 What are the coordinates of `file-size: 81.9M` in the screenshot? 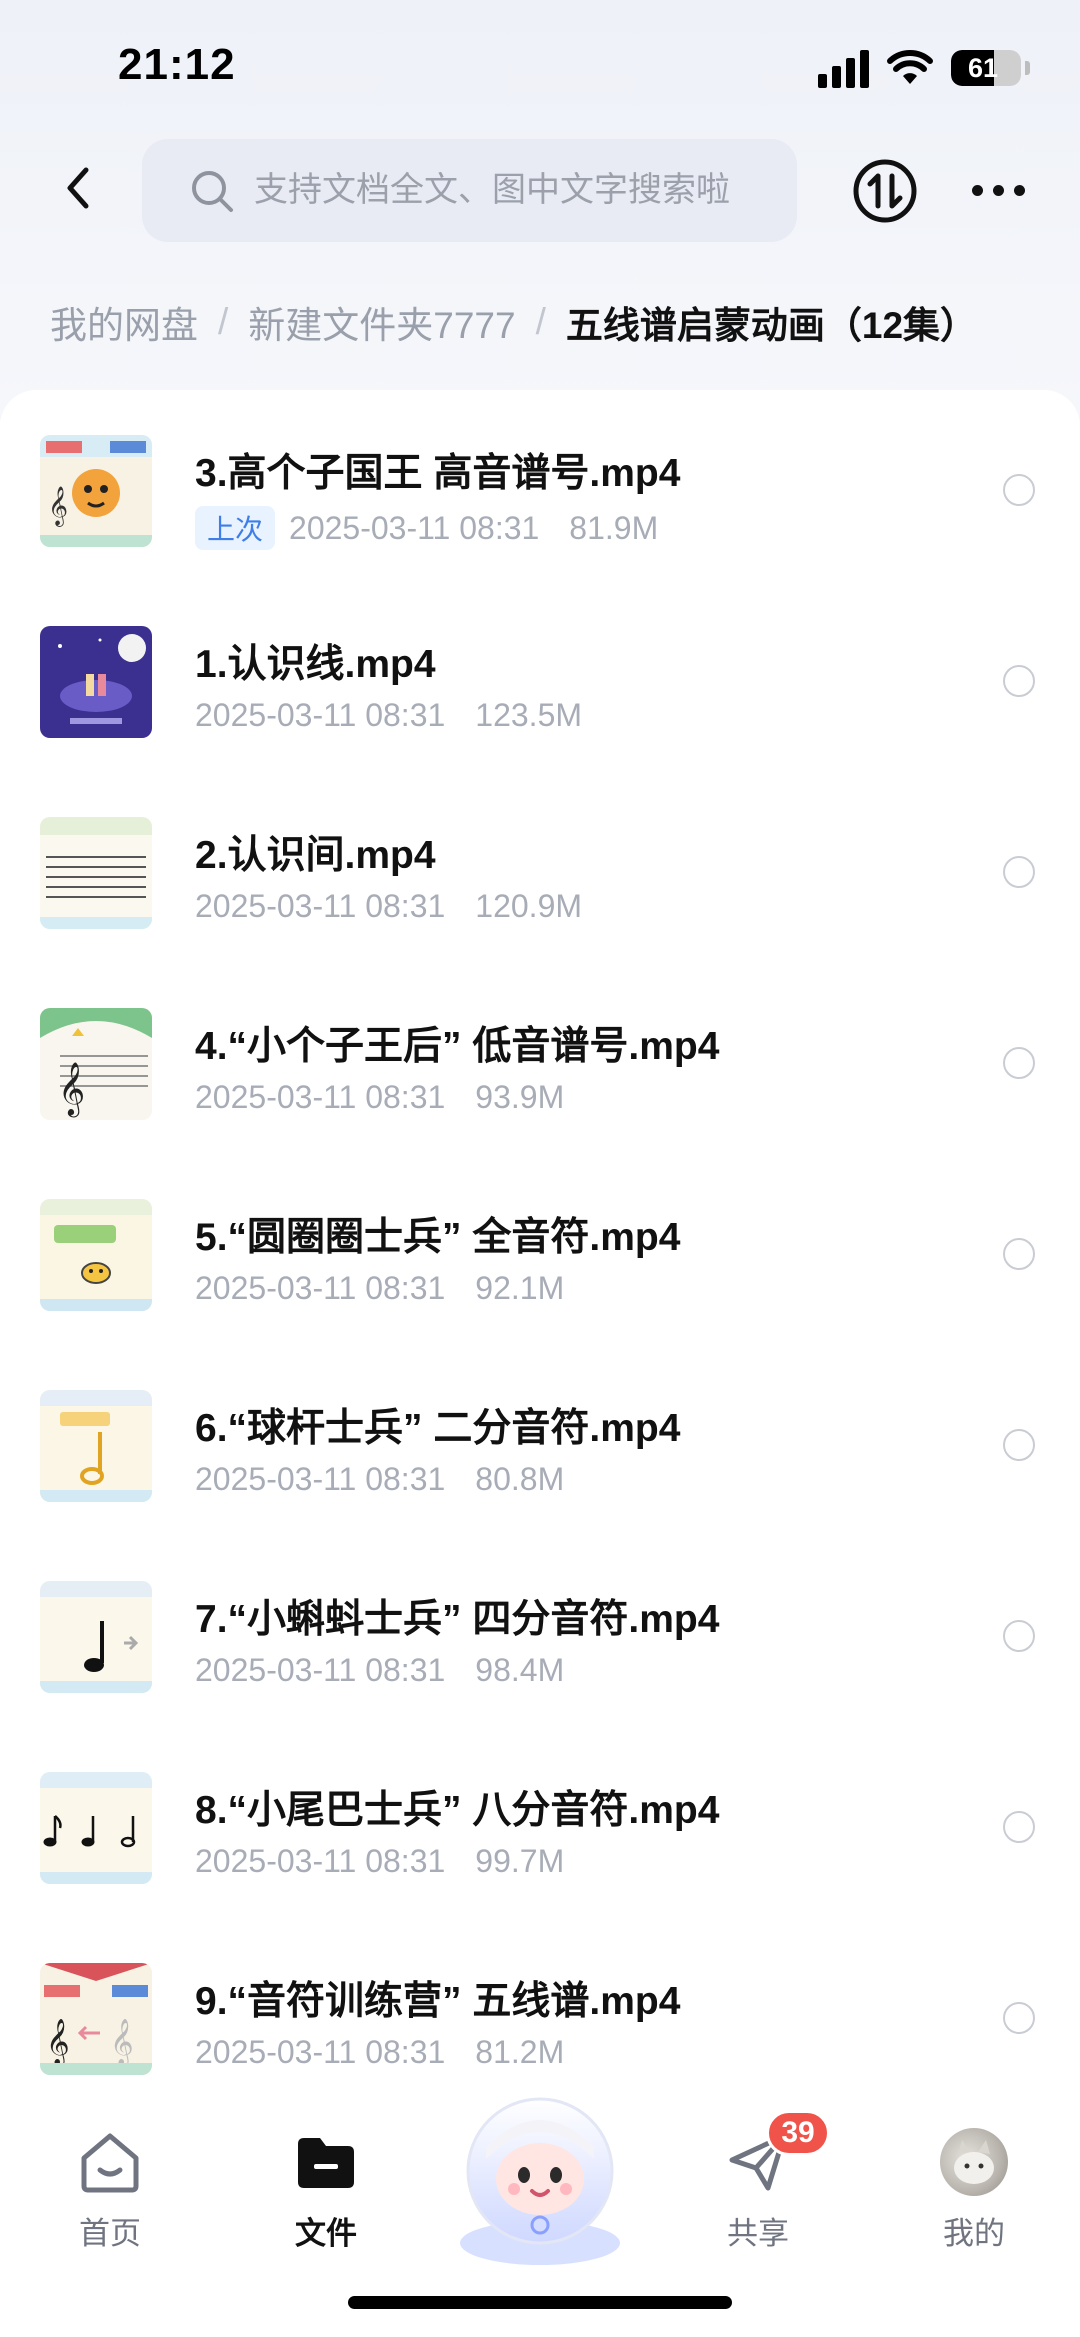 It's located at (614, 527).